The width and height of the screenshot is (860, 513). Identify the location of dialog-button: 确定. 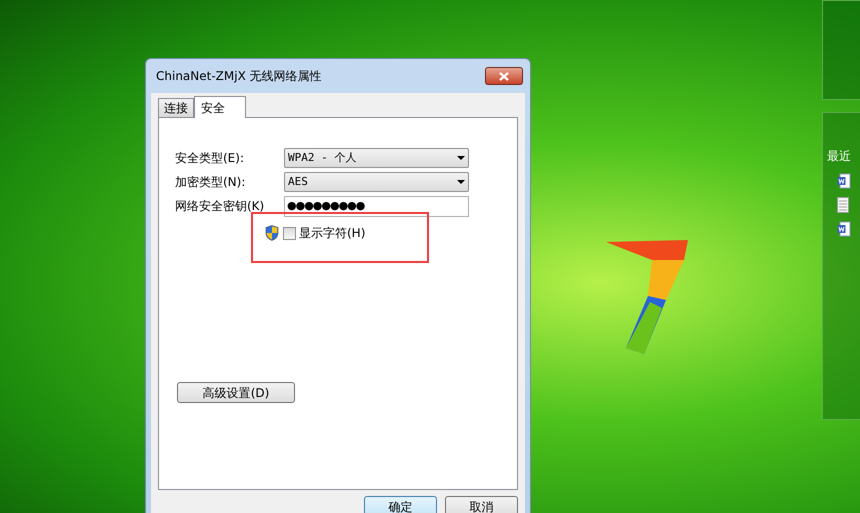
(400, 504).